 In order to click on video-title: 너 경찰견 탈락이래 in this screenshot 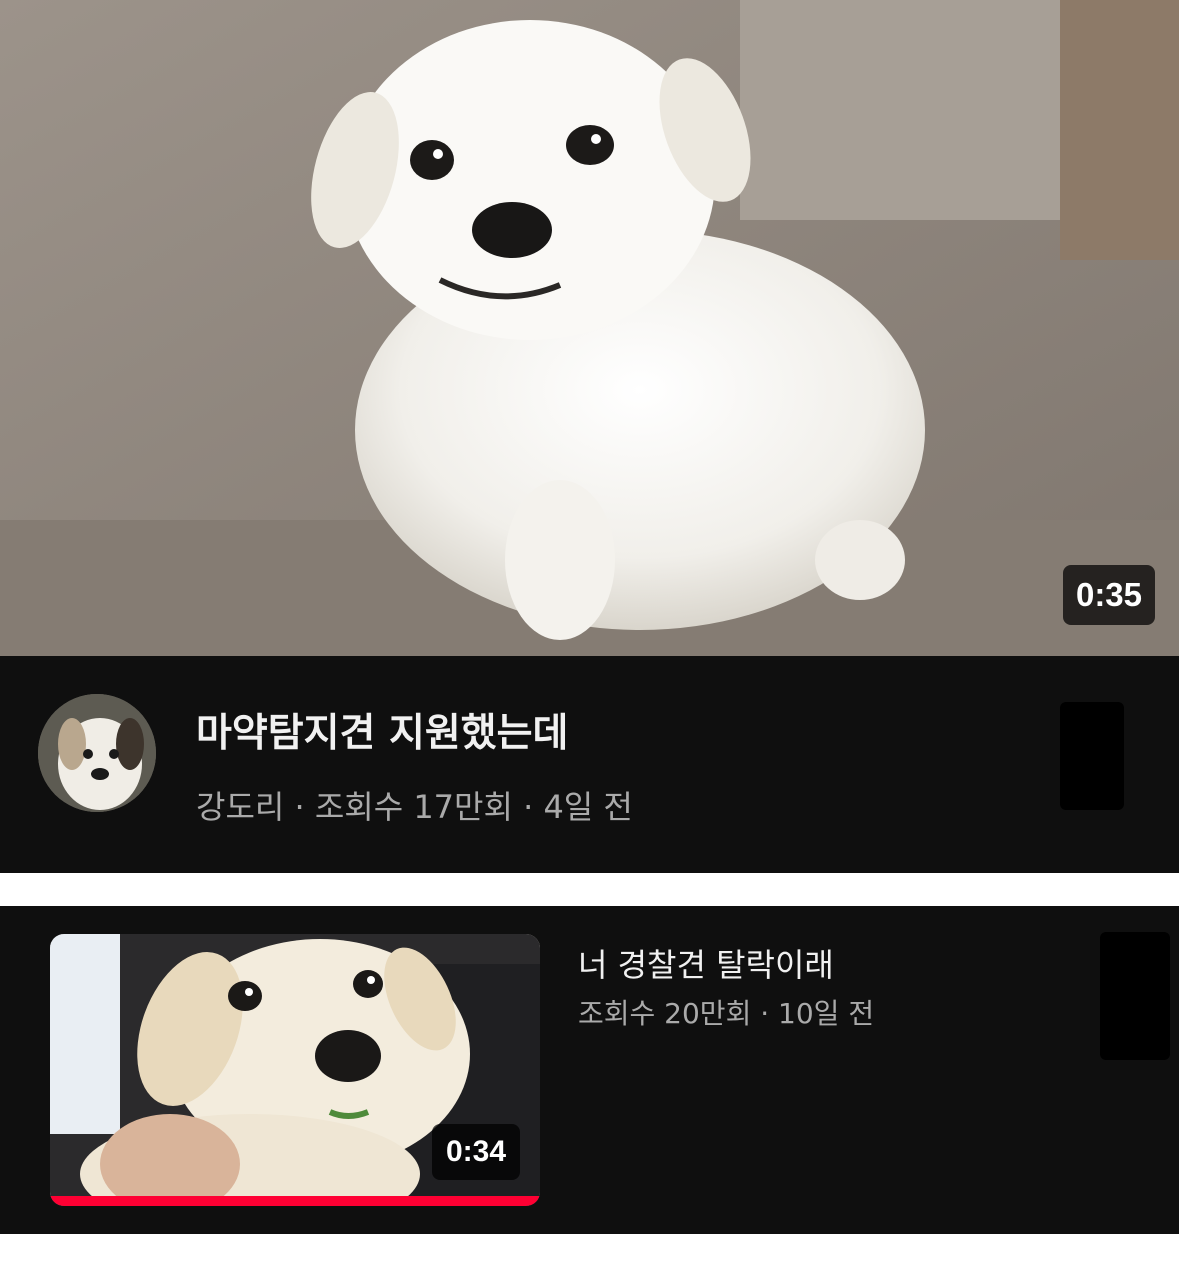, I will do `click(706, 963)`.